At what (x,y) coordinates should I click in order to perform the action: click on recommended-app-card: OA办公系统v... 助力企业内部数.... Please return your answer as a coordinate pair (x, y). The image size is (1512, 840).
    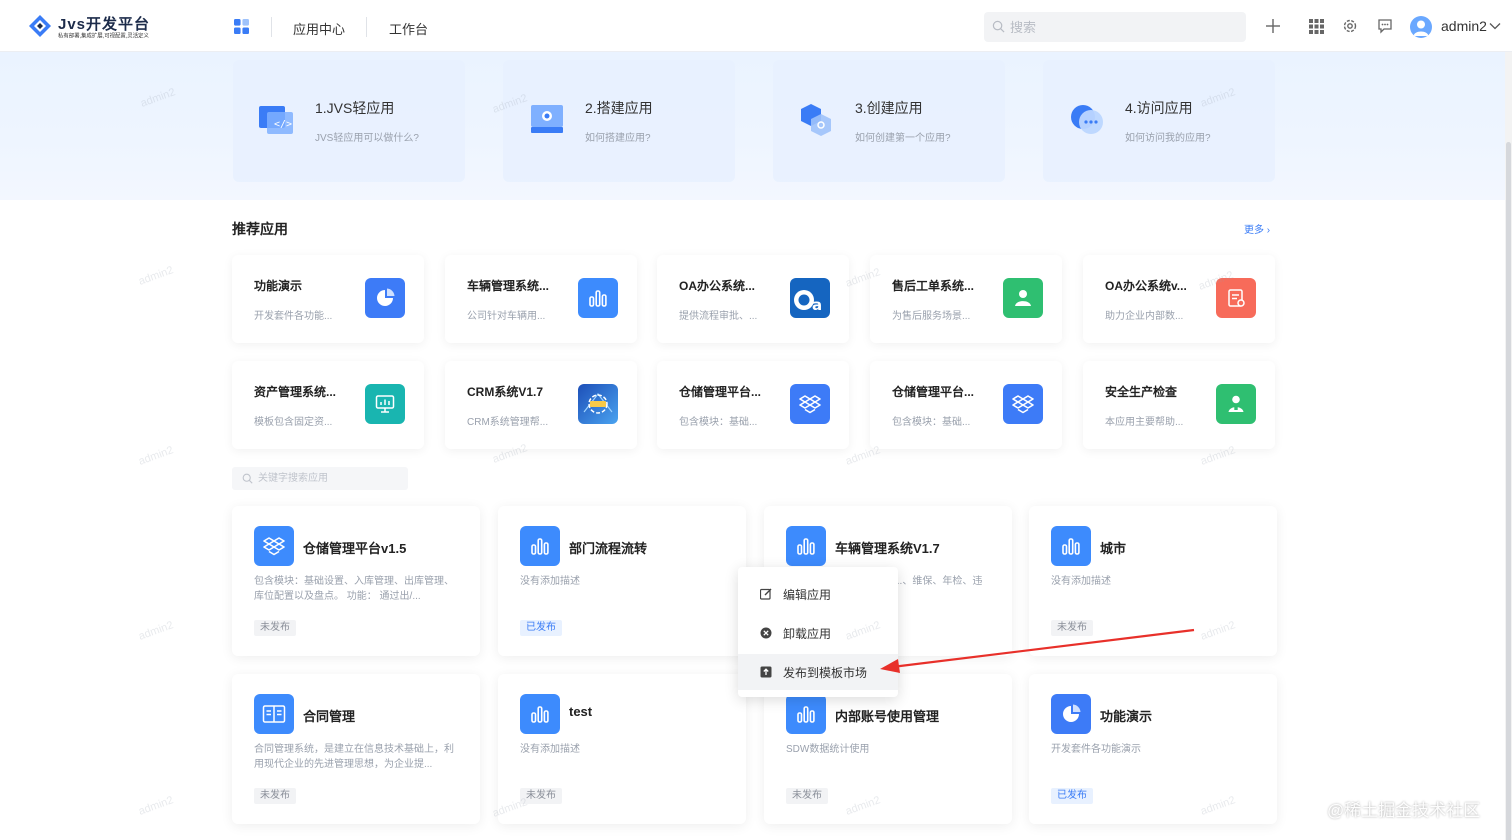
    Looking at the image, I should click on (1179, 299).